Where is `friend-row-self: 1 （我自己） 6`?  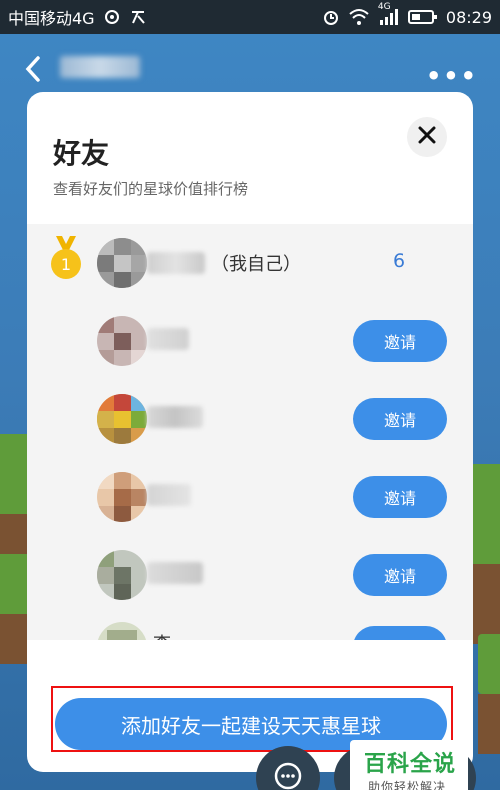
friend-row-self: 1 （我自己） 6 is located at coordinates (250, 263).